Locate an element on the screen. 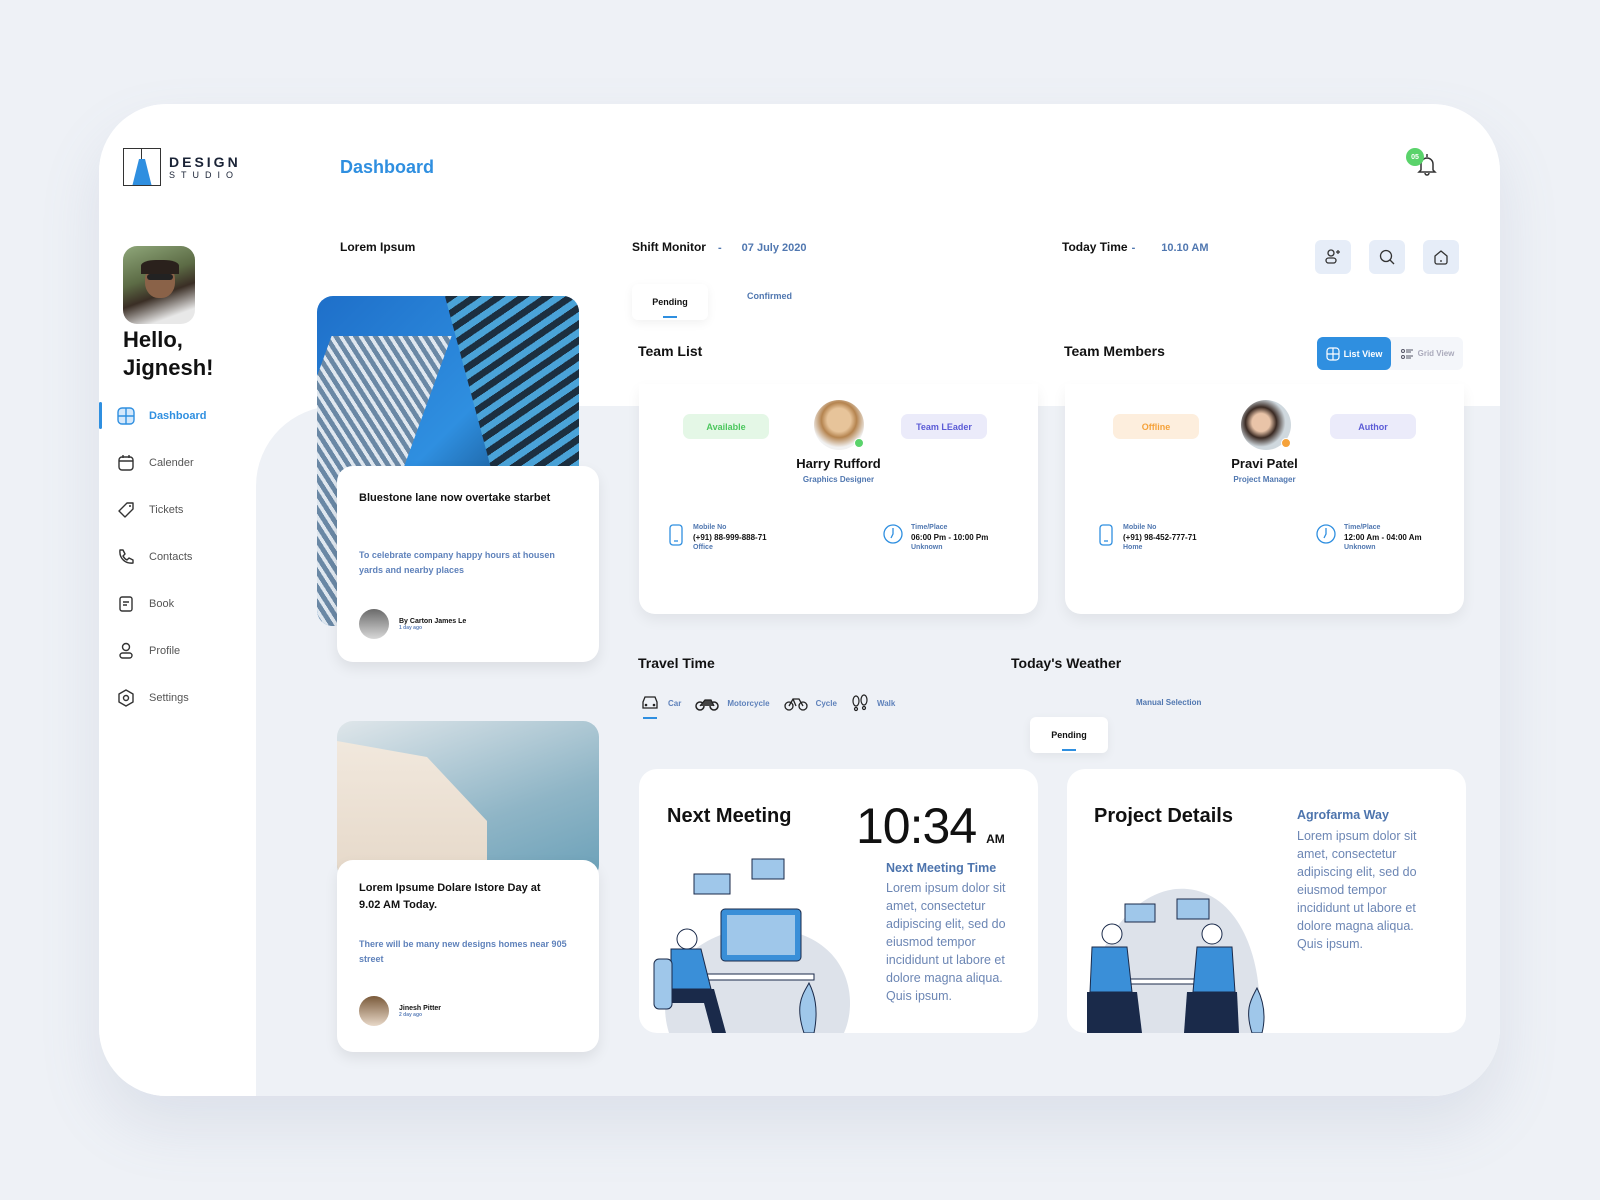 This screenshot has height=1200, width=1600. sidebar-item-tickets: Tickets is located at coordinates (177, 509).